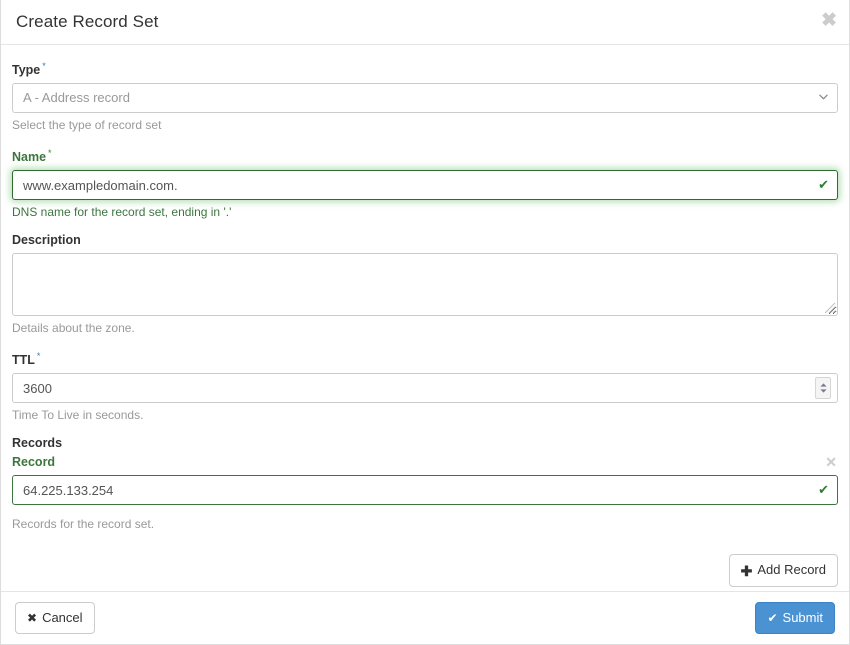 This screenshot has width=850, height=645. I want to click on cancel-button-label: Cancel, so click(62, 617).